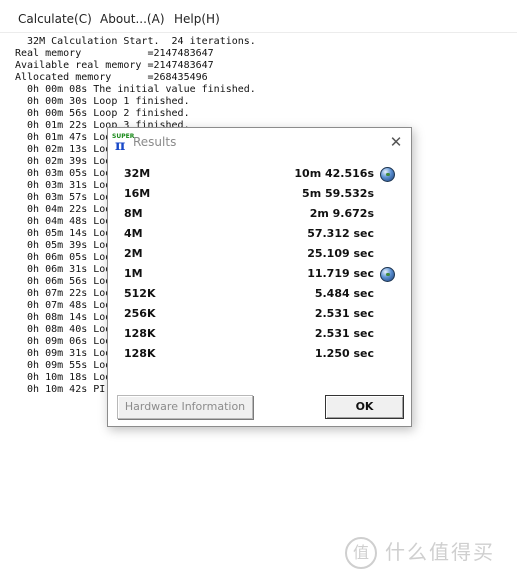 Image resolution: width=517 pixels, height=579 pixels. What do you see at coordinates (102, 101) in the screenshot?
I see `log-line: 0h 00m 30s Loop 1 finished.` at bounding box center [102, 101].